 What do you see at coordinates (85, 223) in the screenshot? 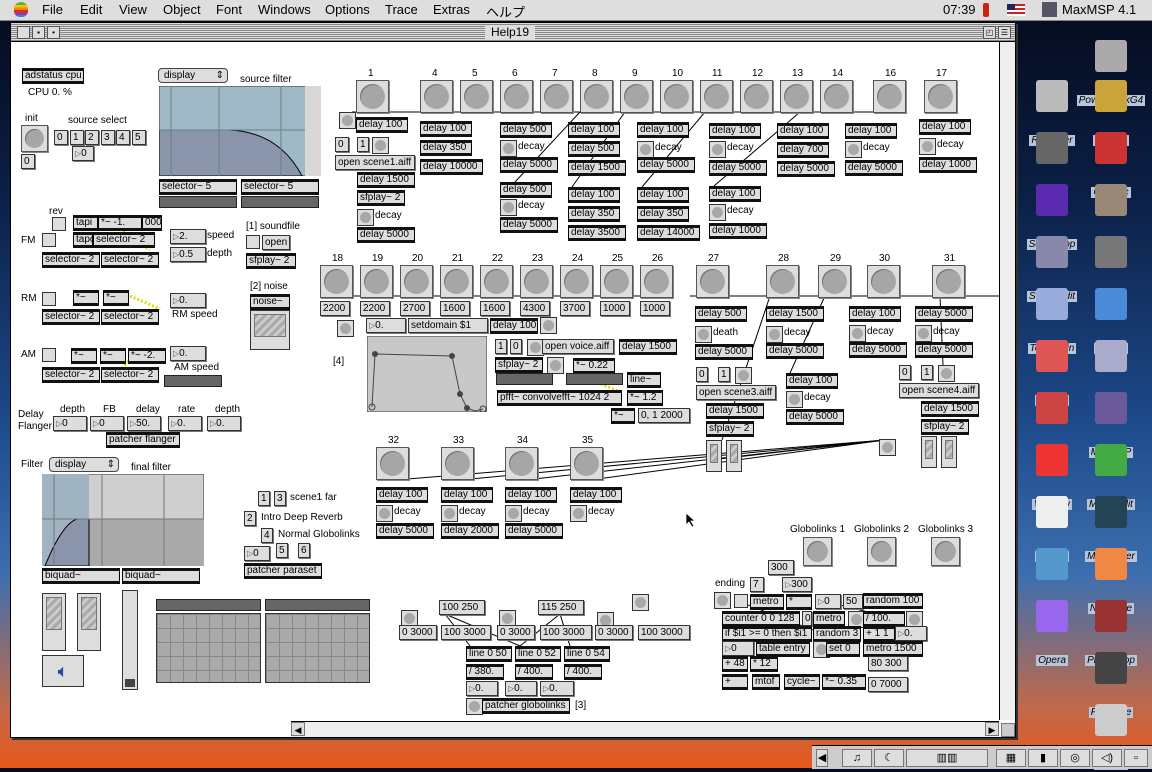
I see `object-box: tapi` at bounding box center [85, 223].